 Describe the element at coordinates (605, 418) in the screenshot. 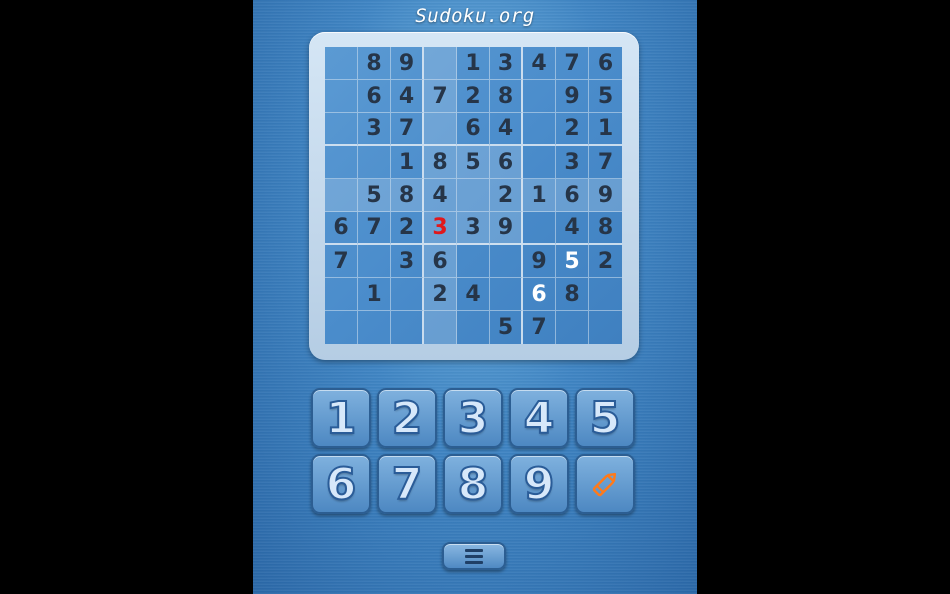

I see `digit-key-5: 5` at that location.